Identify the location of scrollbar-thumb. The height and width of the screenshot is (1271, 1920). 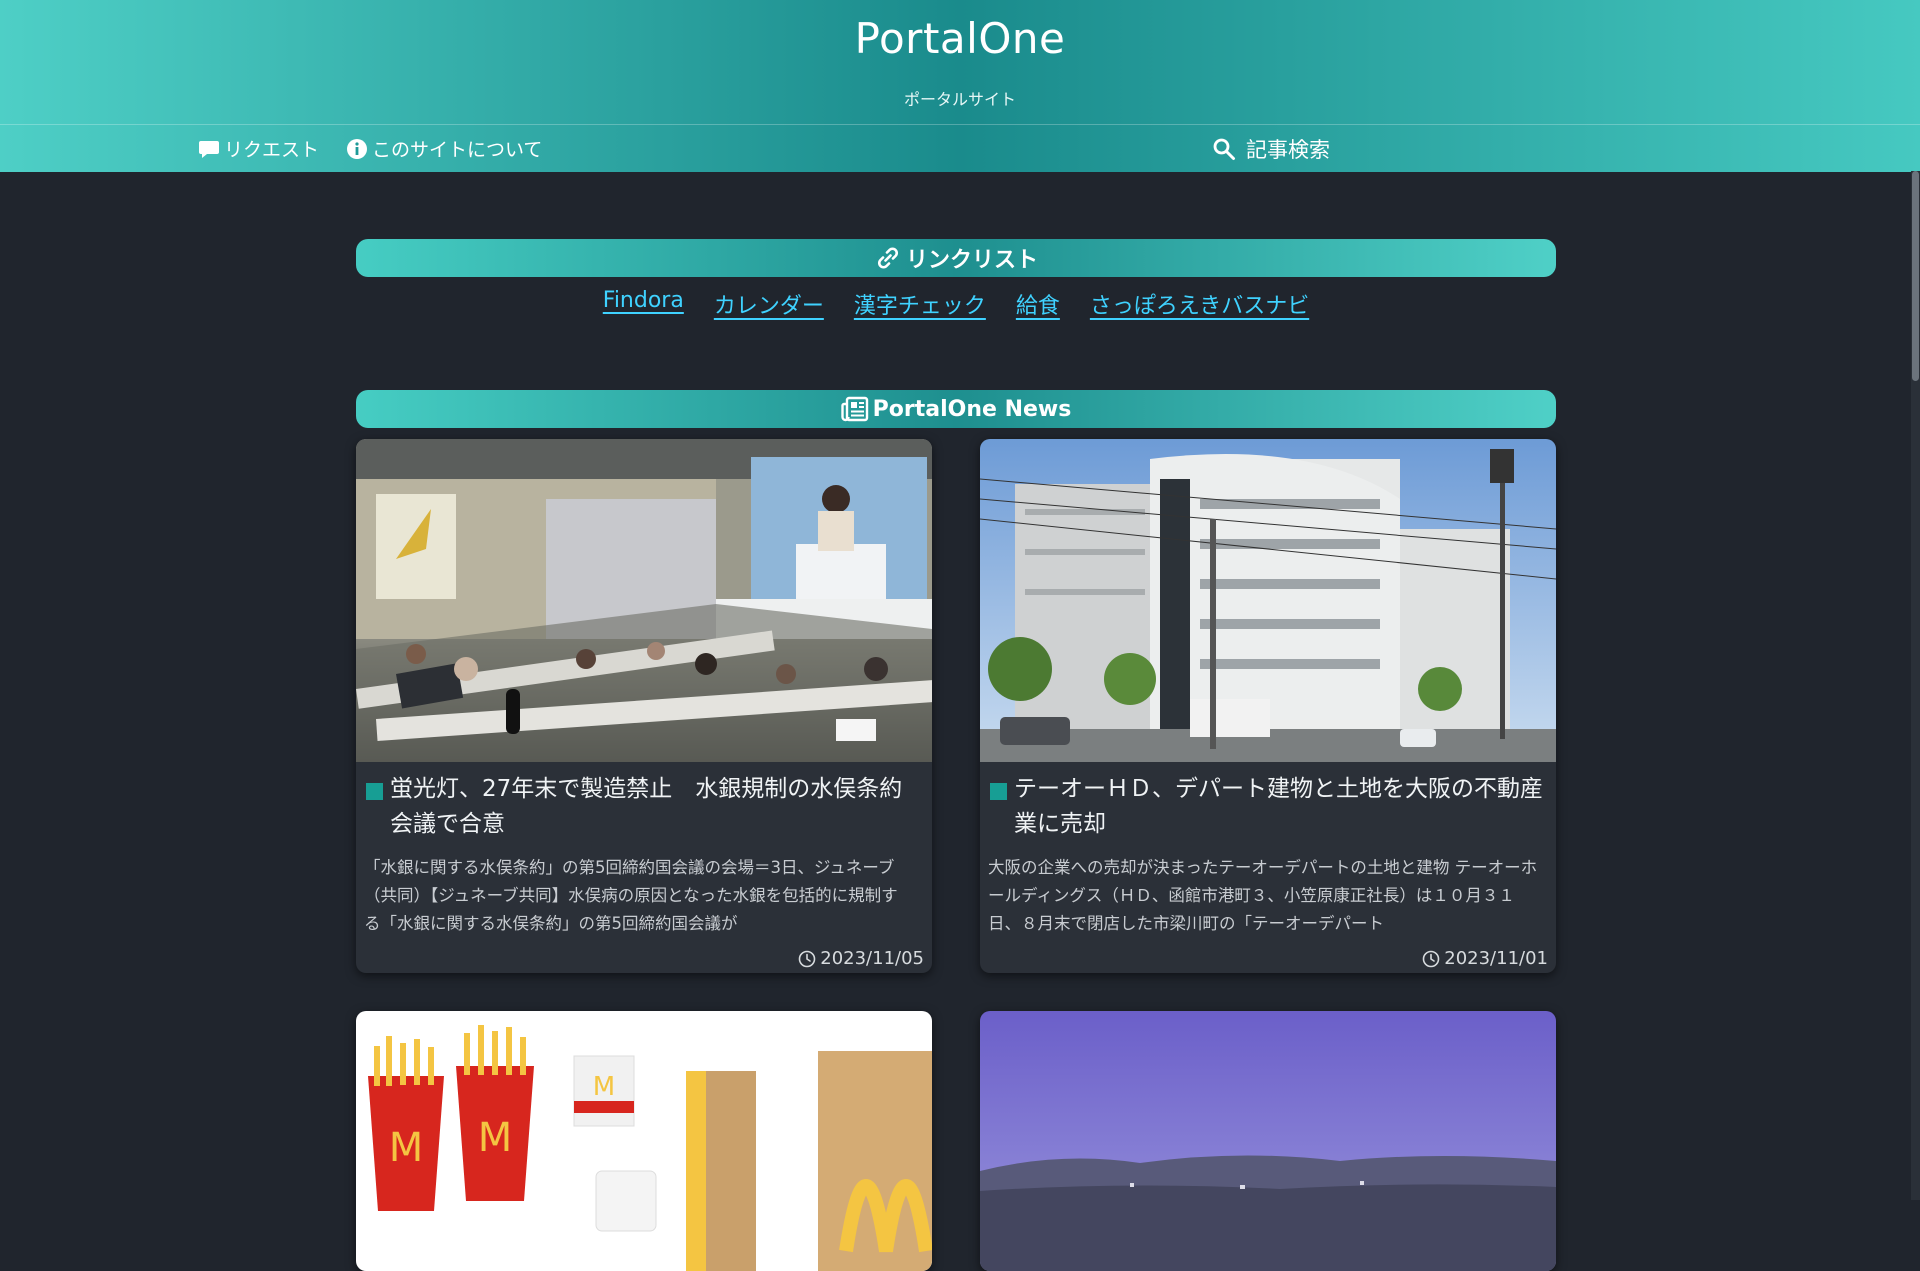
(1915, 276).